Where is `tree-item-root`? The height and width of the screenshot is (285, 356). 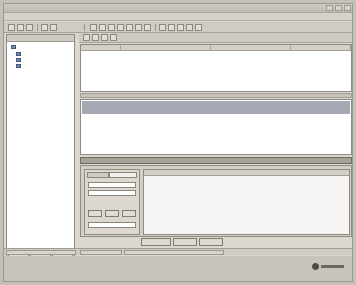
tree-item-root is located at coordinates (19, 46).